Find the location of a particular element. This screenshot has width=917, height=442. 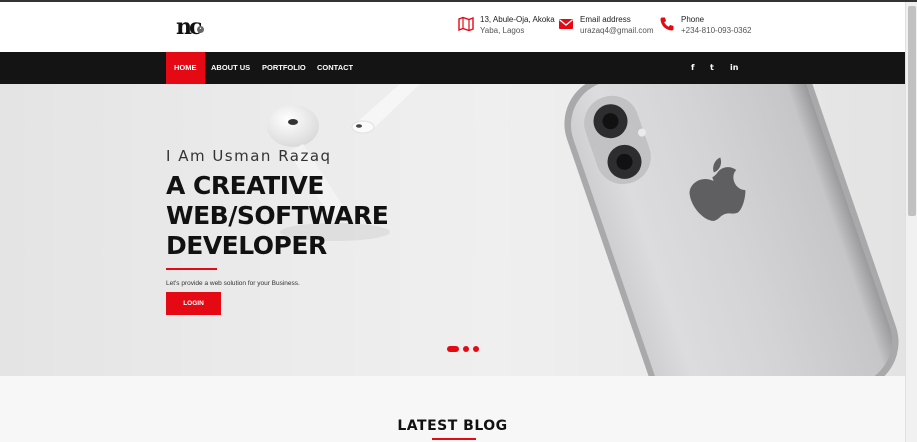

nav-item-portfolio: PORTFOLIO is located at coordinates (284, 68).